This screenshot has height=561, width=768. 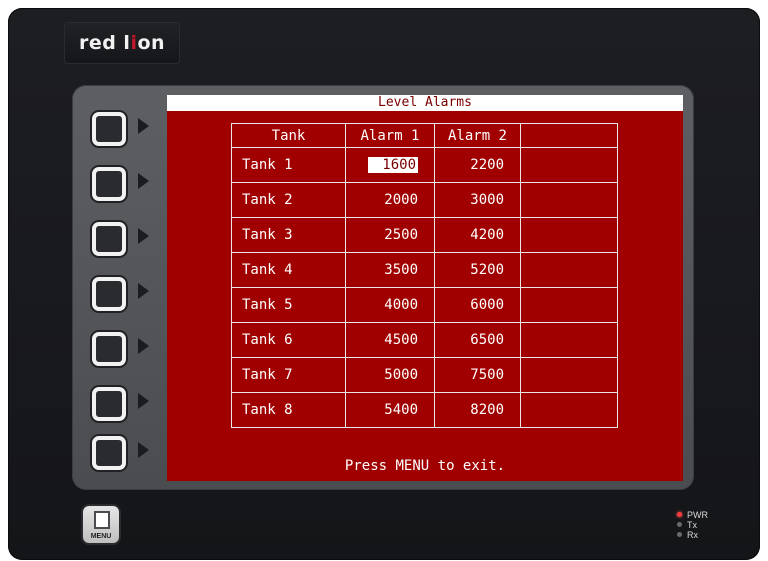 What do you see at coordinates (288, 340) in the screenshot?
I see `tank-name: Tank 6` at bounding box center [288, 340].